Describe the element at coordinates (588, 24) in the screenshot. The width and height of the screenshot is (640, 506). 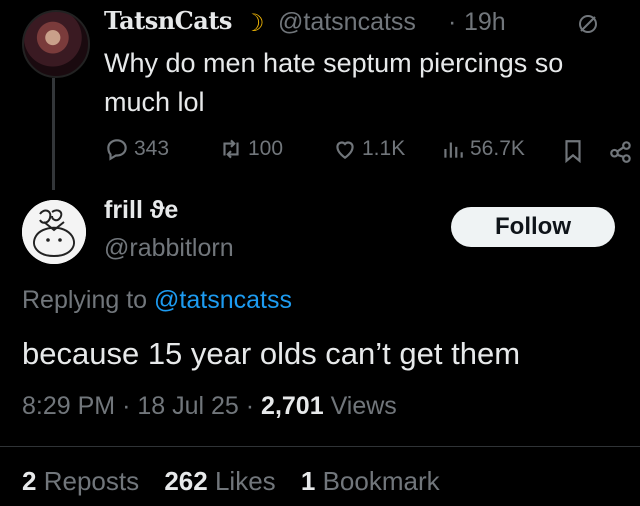
I see `no-symbol-icon` at that location.